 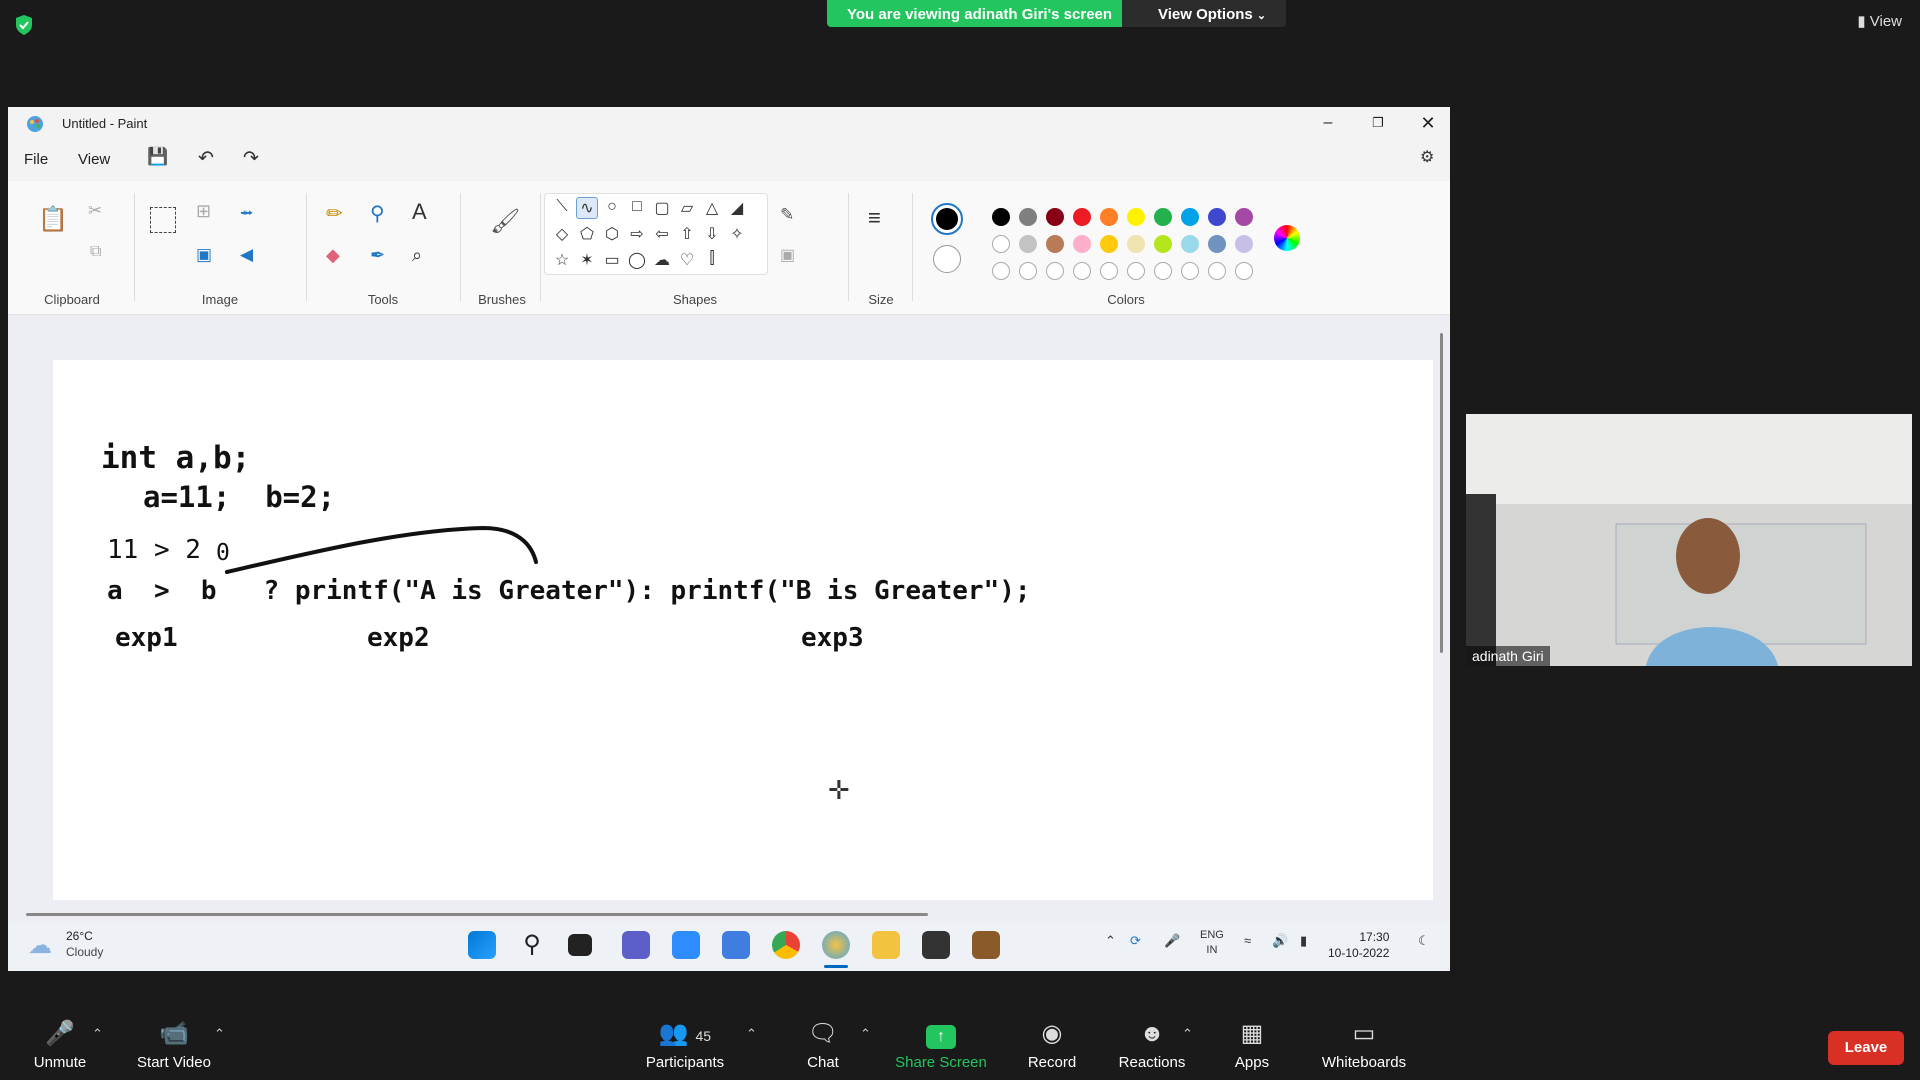 What do you see at coordinates (251, 158) in the screenshot?
I see `redo-icon: ↷` at bounding box center [251, 158].